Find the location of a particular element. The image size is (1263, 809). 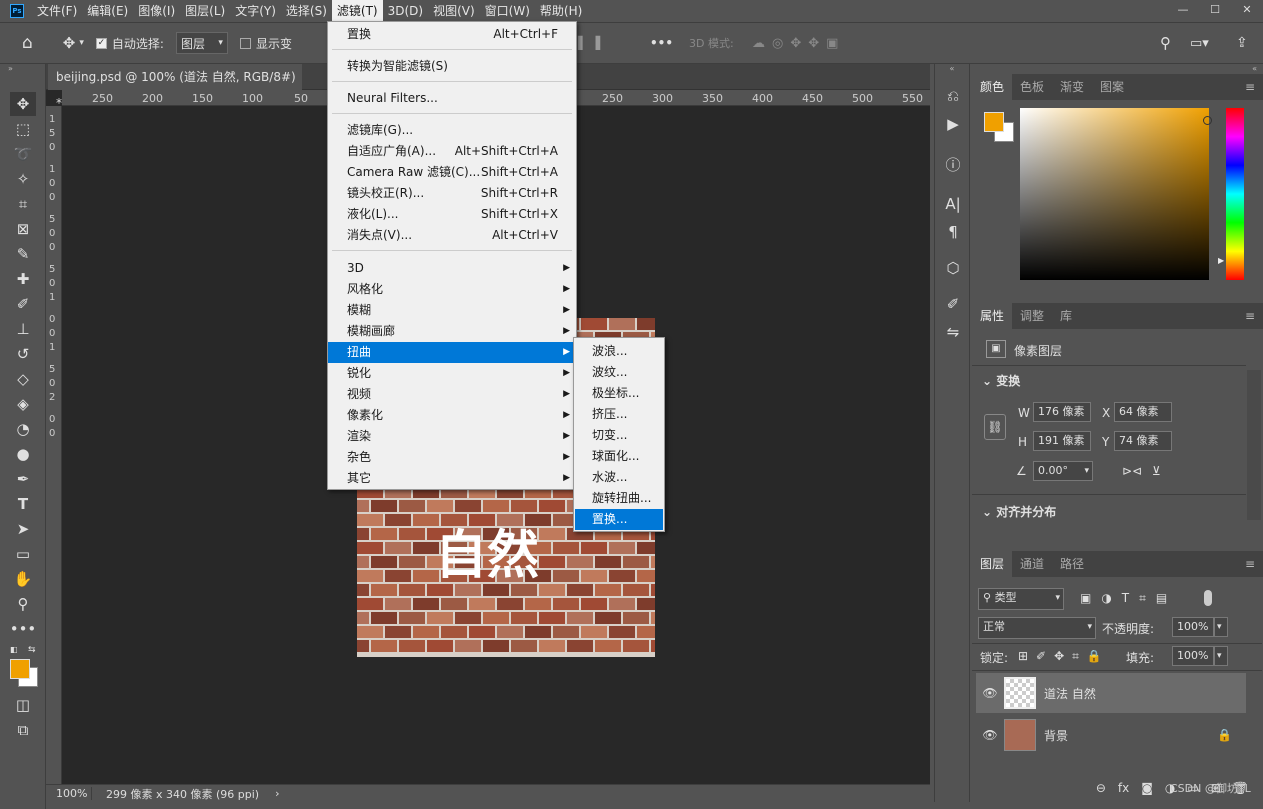

menu-4: 文字(Y) is located at coordinates (255, 11).